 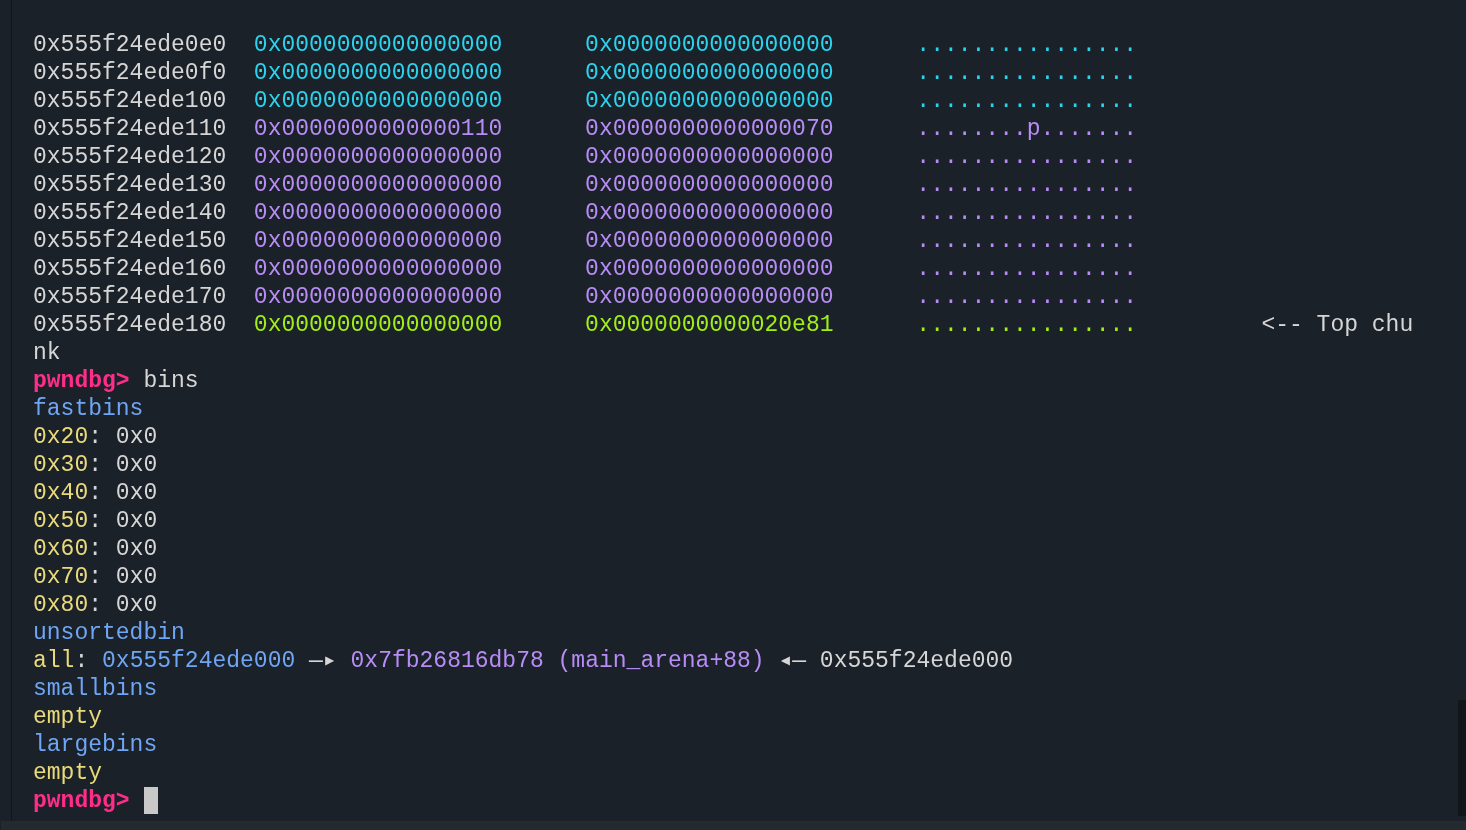 I want to click on bin-label: 0x20, so click(x=61, y=437).